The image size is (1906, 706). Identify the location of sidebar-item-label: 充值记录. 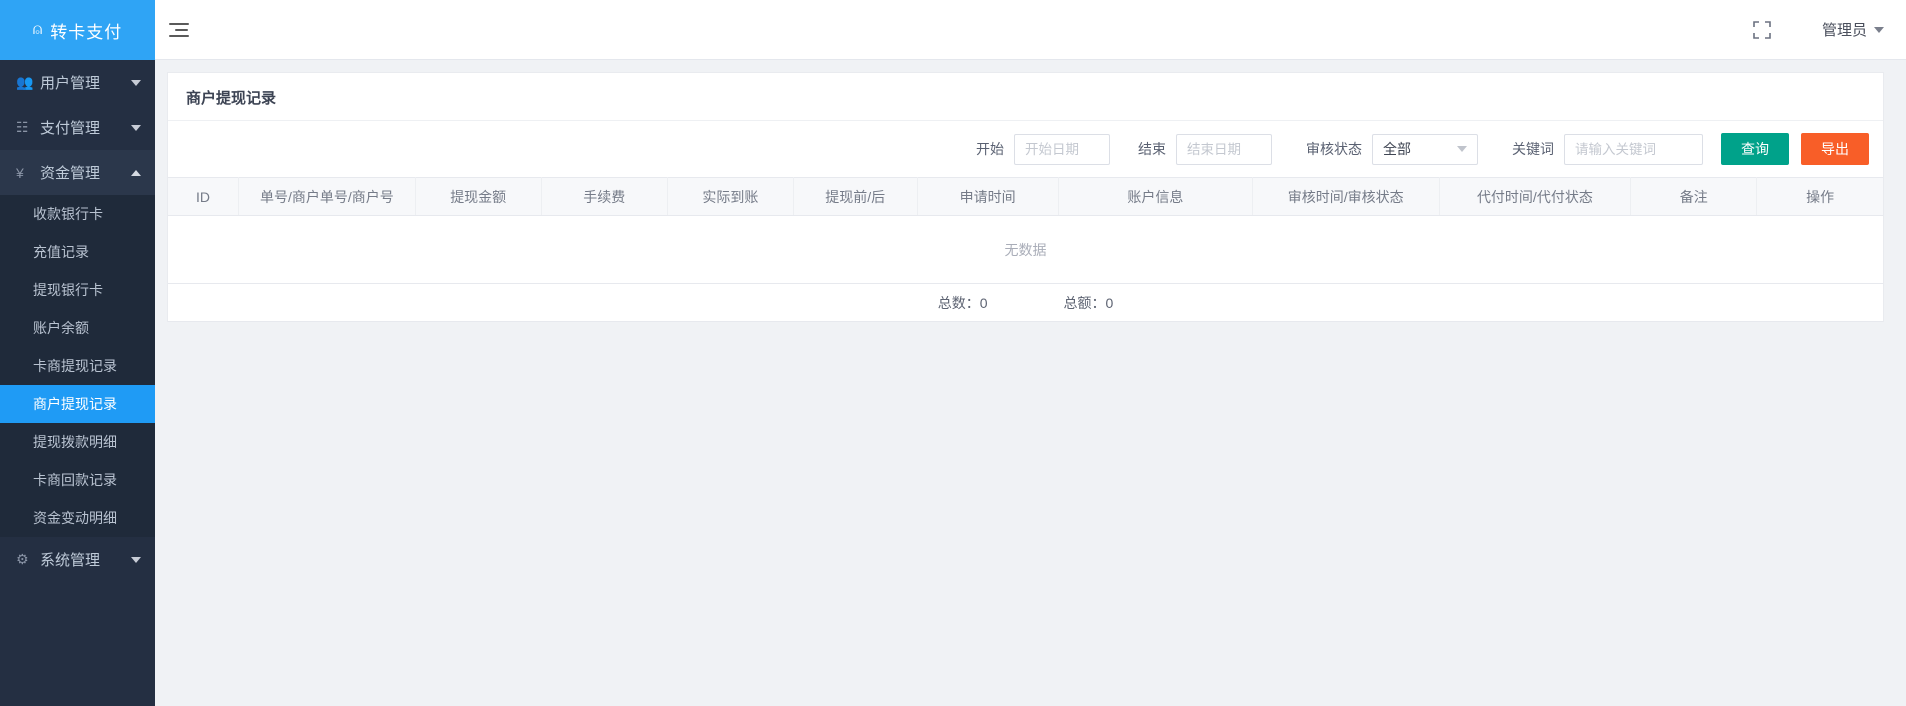
(61, 252).